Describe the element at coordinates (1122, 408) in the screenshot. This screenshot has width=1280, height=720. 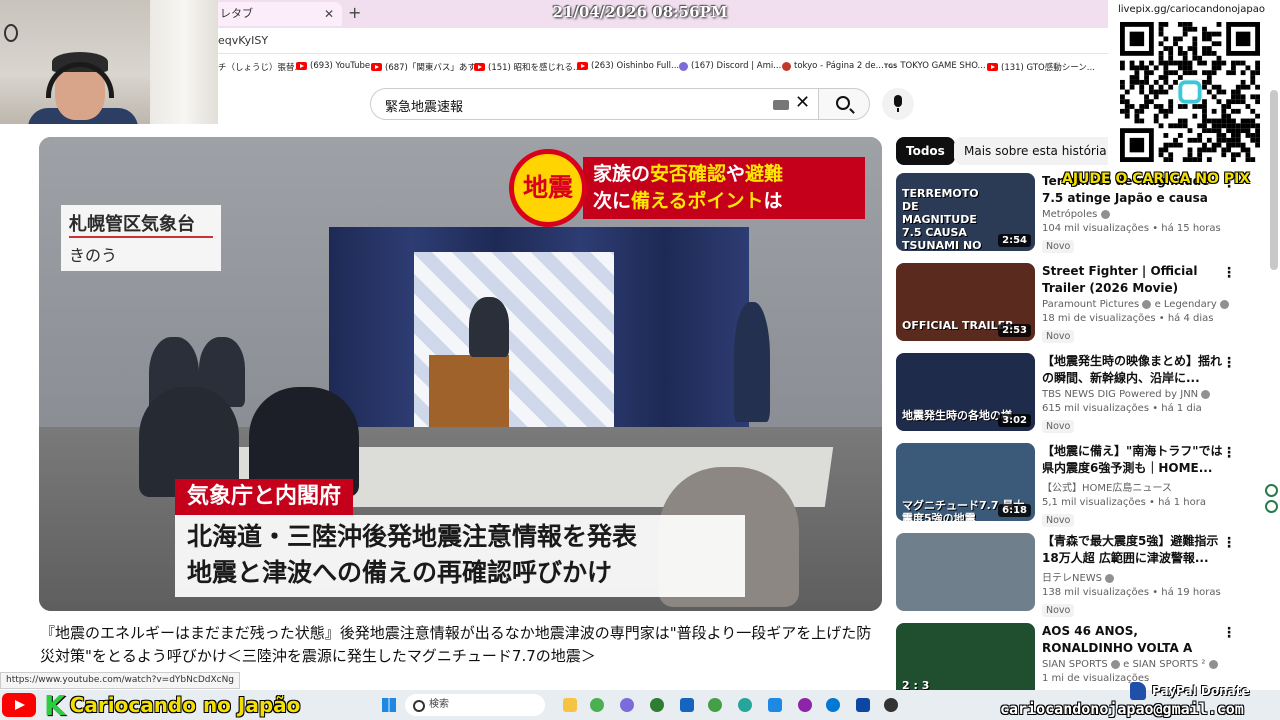
I see `video-stats: 615 mil visualizações • há 1 dia` at that location.